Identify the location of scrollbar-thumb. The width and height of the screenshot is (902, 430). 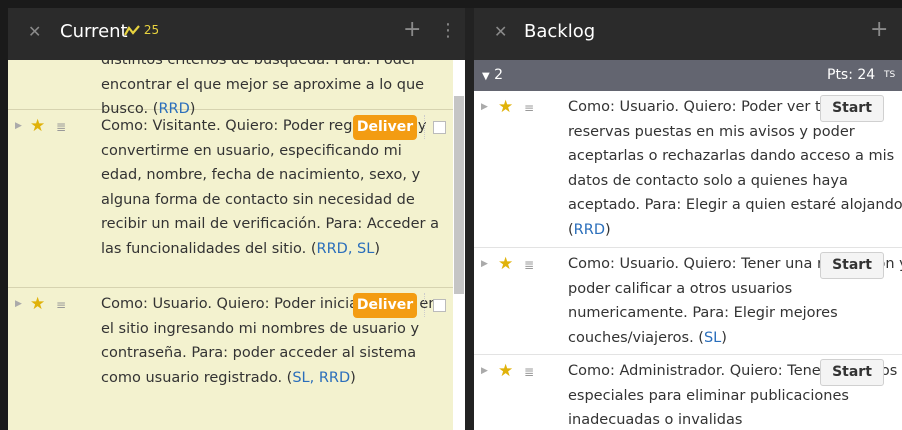
(459, 195).